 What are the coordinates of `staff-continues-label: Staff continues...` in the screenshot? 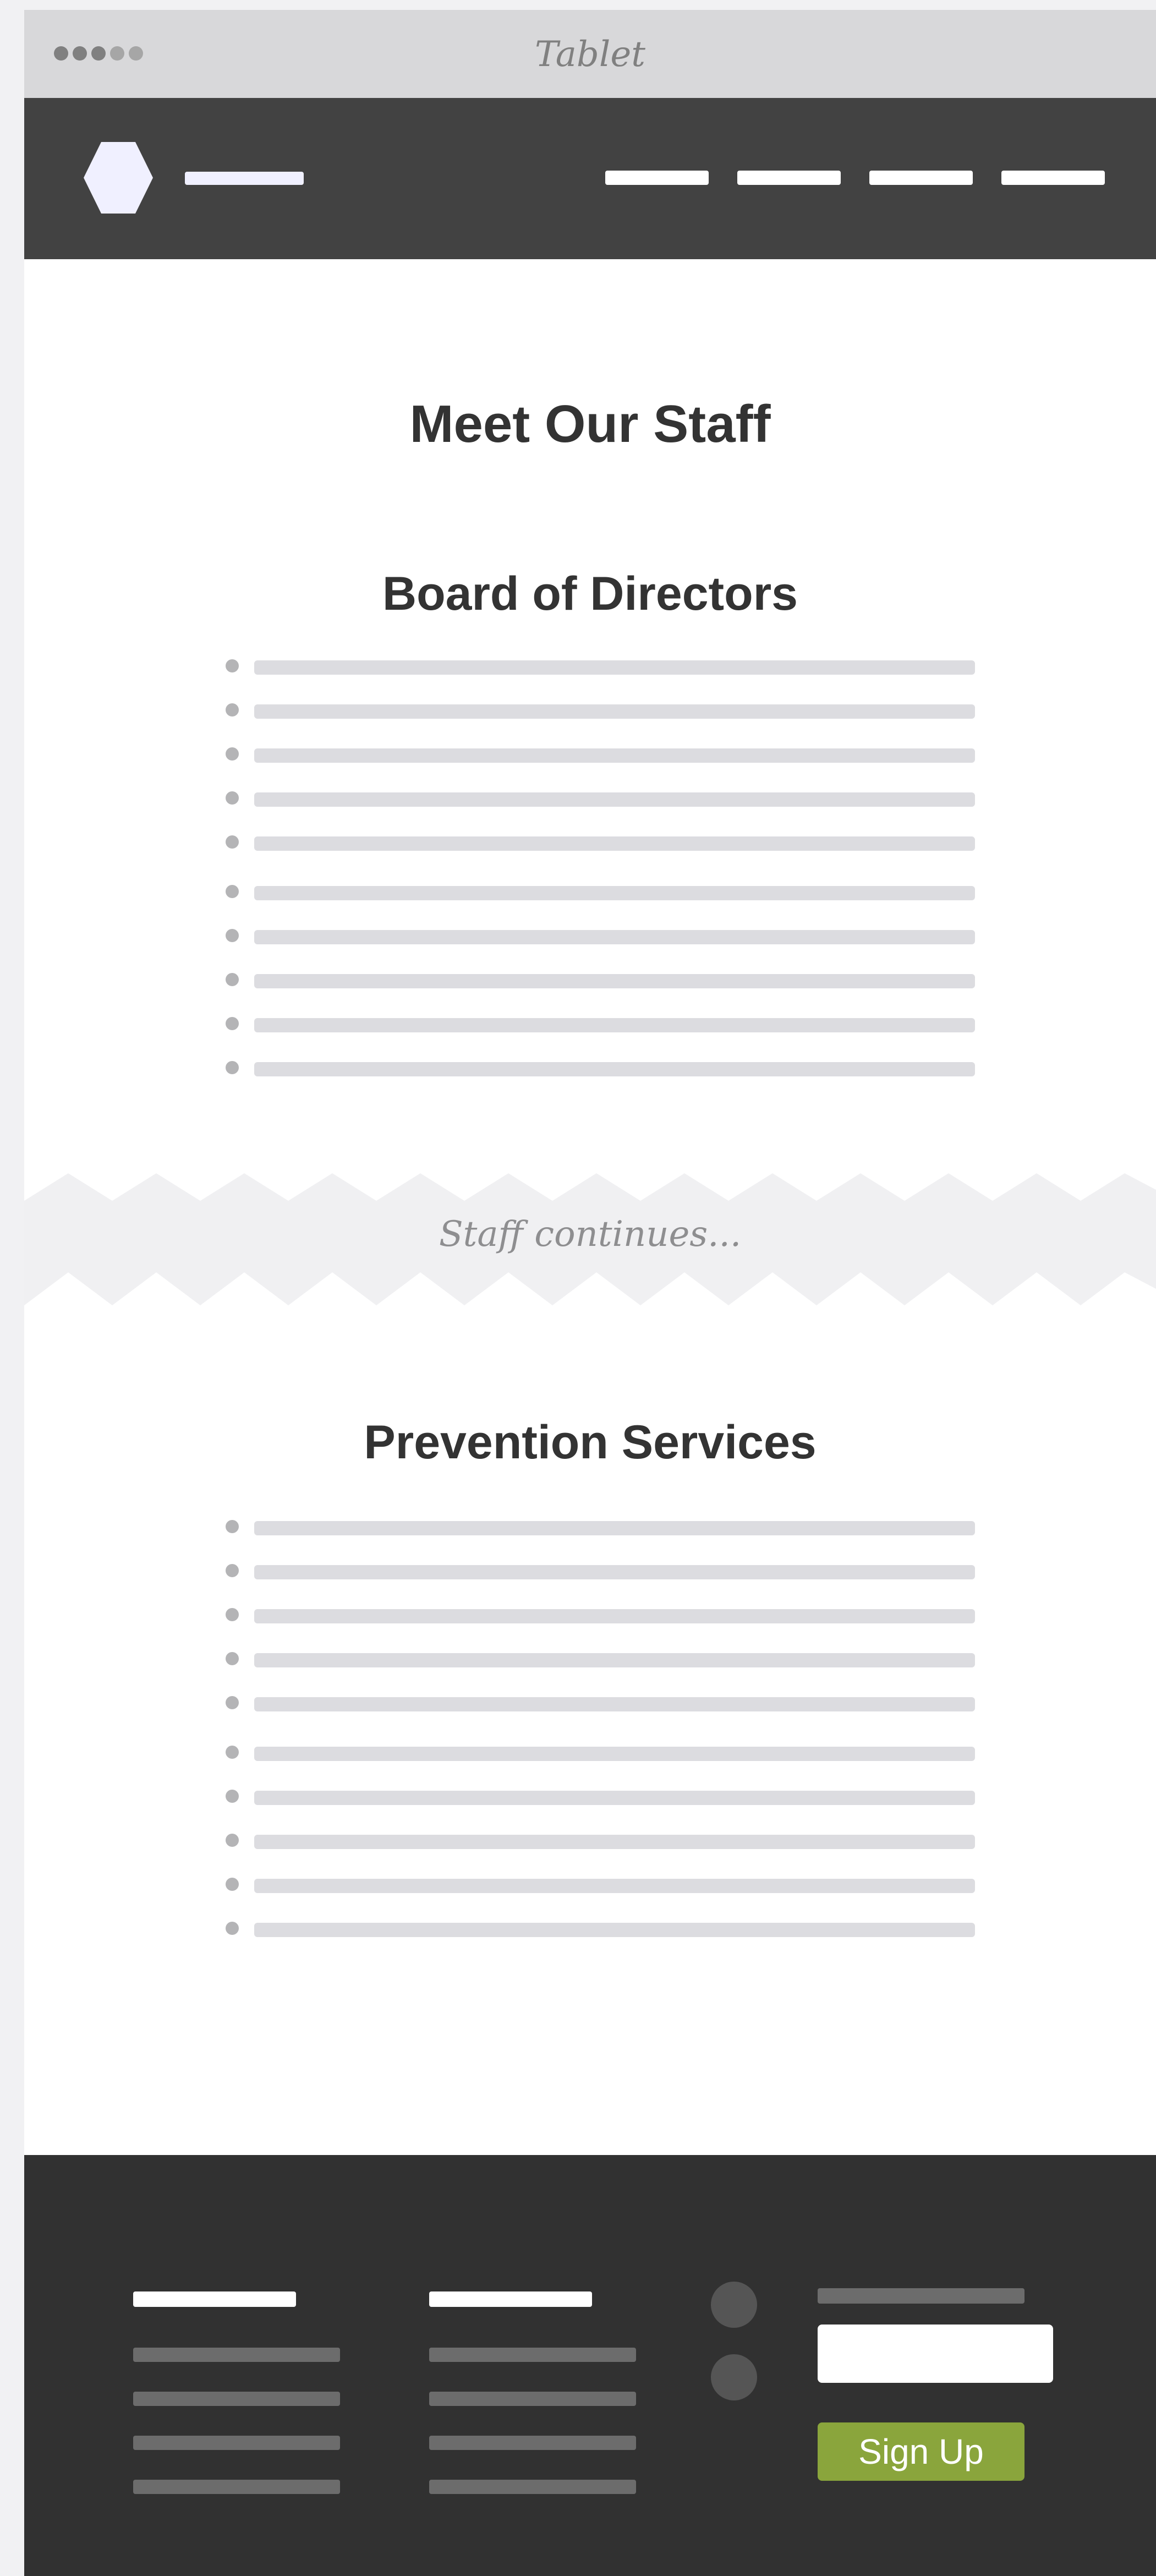 It's located at (590, 1234).